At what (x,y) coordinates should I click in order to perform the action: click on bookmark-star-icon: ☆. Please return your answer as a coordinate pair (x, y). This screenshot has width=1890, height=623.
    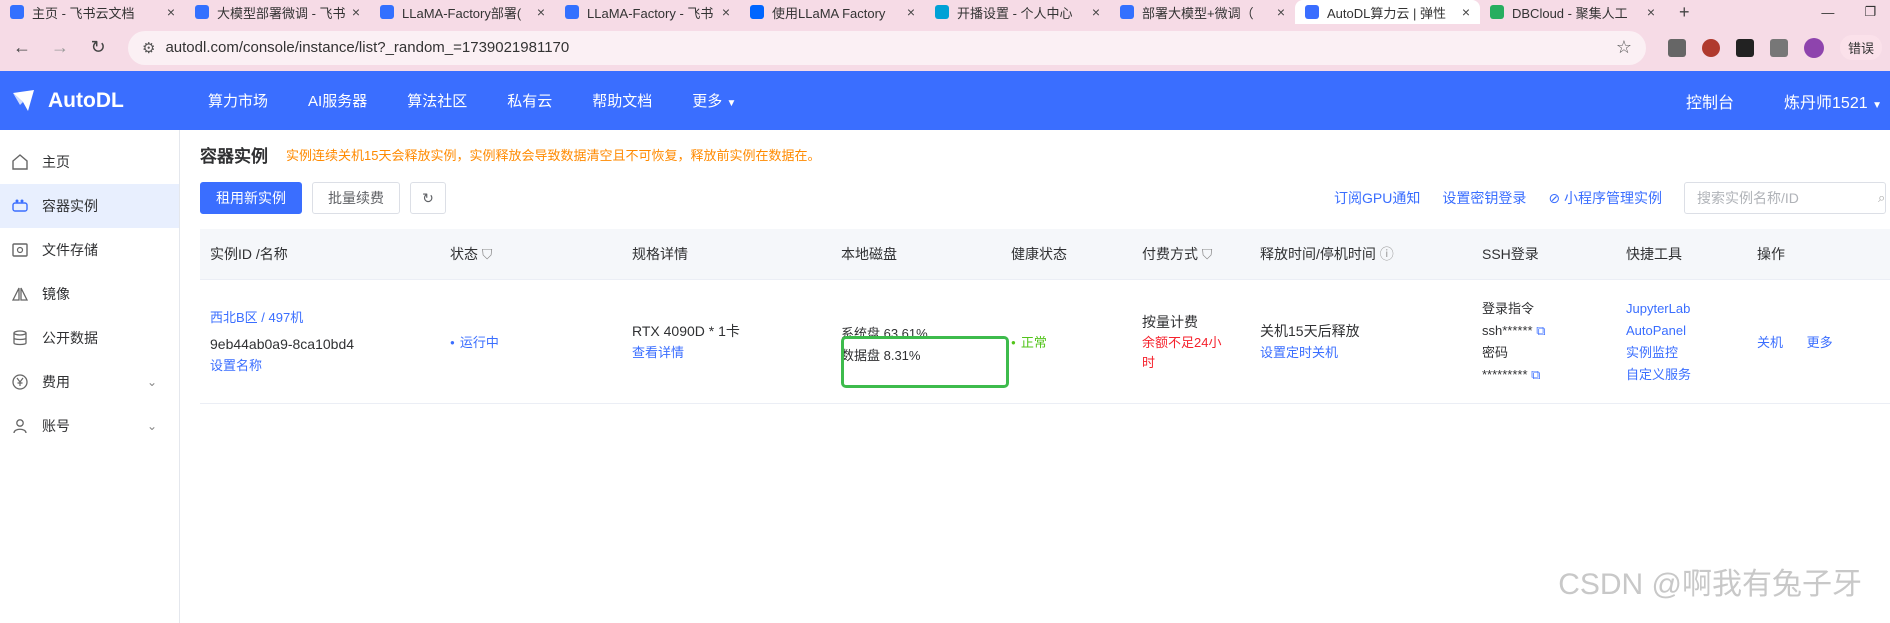
    Looking at the image, I should click on (1624, 47).